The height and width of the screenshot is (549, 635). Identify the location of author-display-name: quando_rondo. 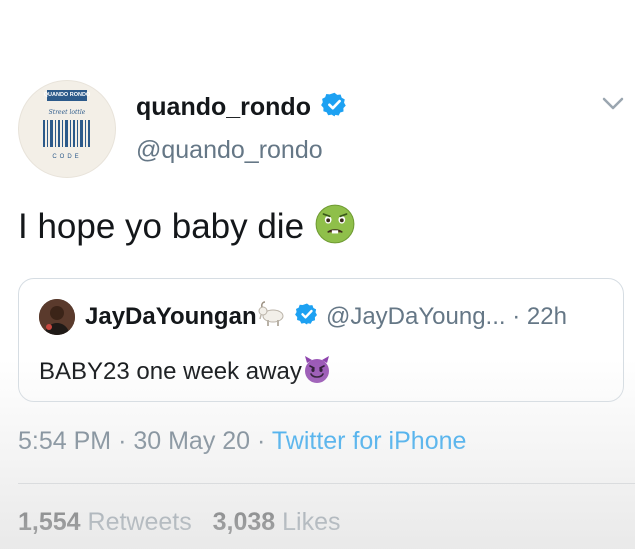
(223, 107).